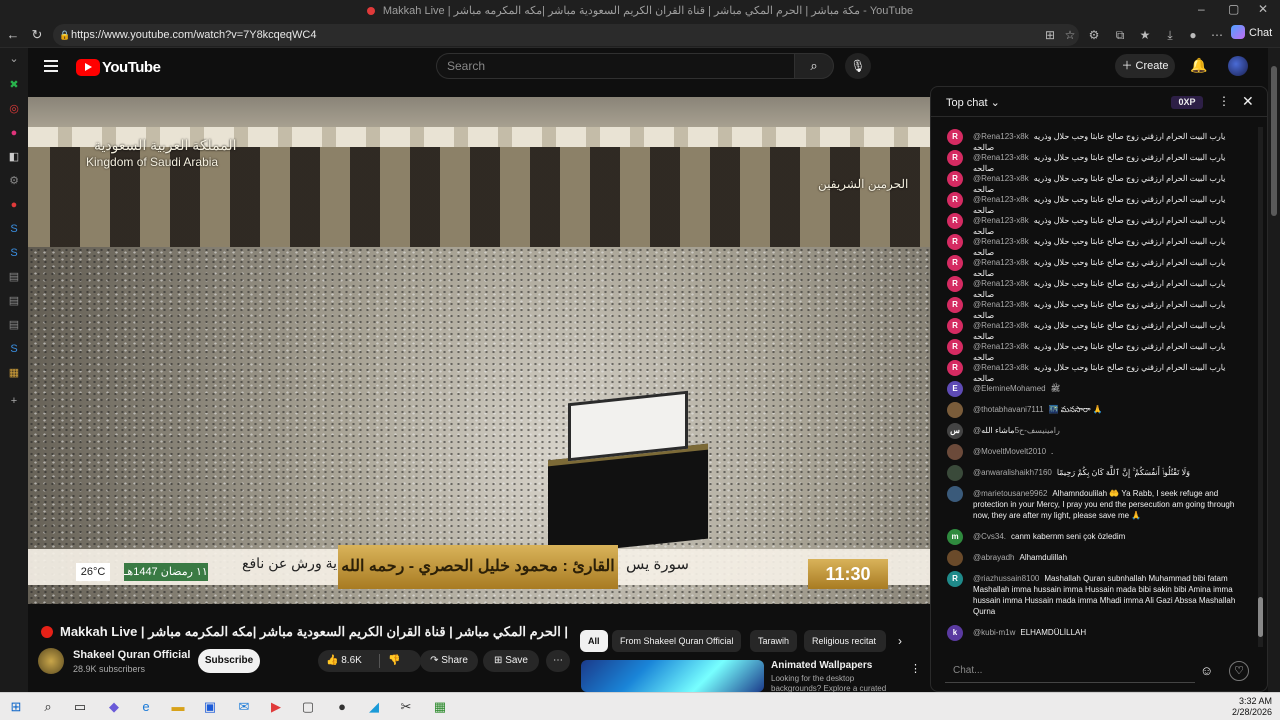 The height and width of the screenshot is (720, 1280). What do you see at coordinates (1120, 35) in the screenshot?
I see `split-screen-icon: ⧉` at bounding box center [1120, 35].